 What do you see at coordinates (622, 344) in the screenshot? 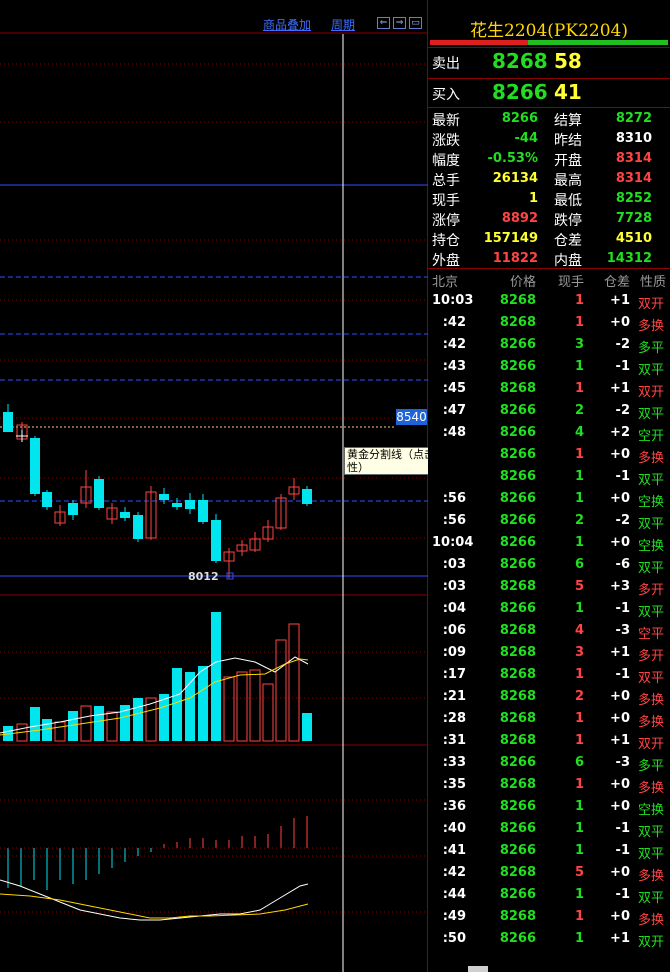
I see `tick-chg: -2` at bounding box center [622, 344].